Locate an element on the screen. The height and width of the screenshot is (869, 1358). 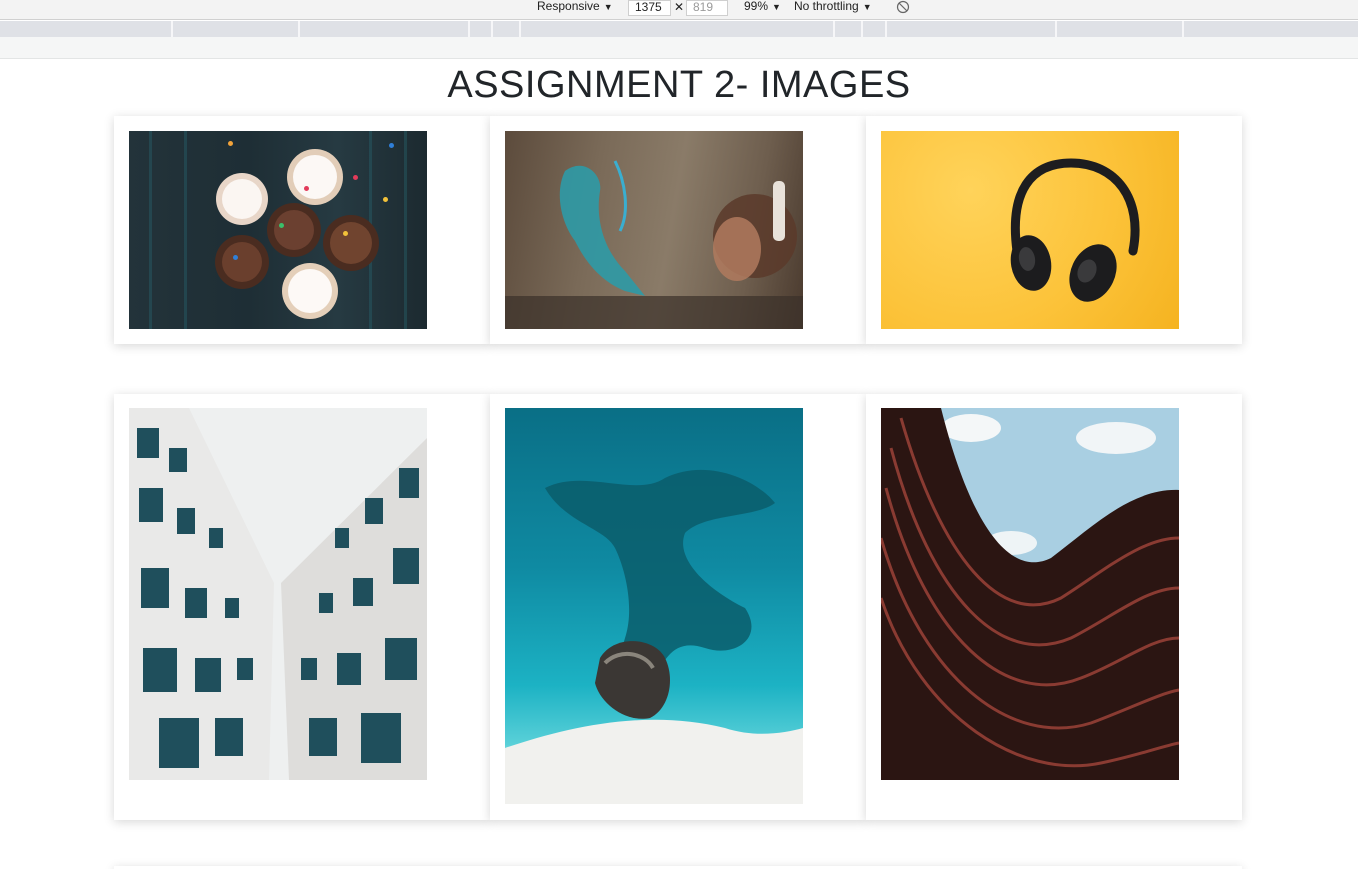
aerial-coast-image is located at coordinates (654, 606).